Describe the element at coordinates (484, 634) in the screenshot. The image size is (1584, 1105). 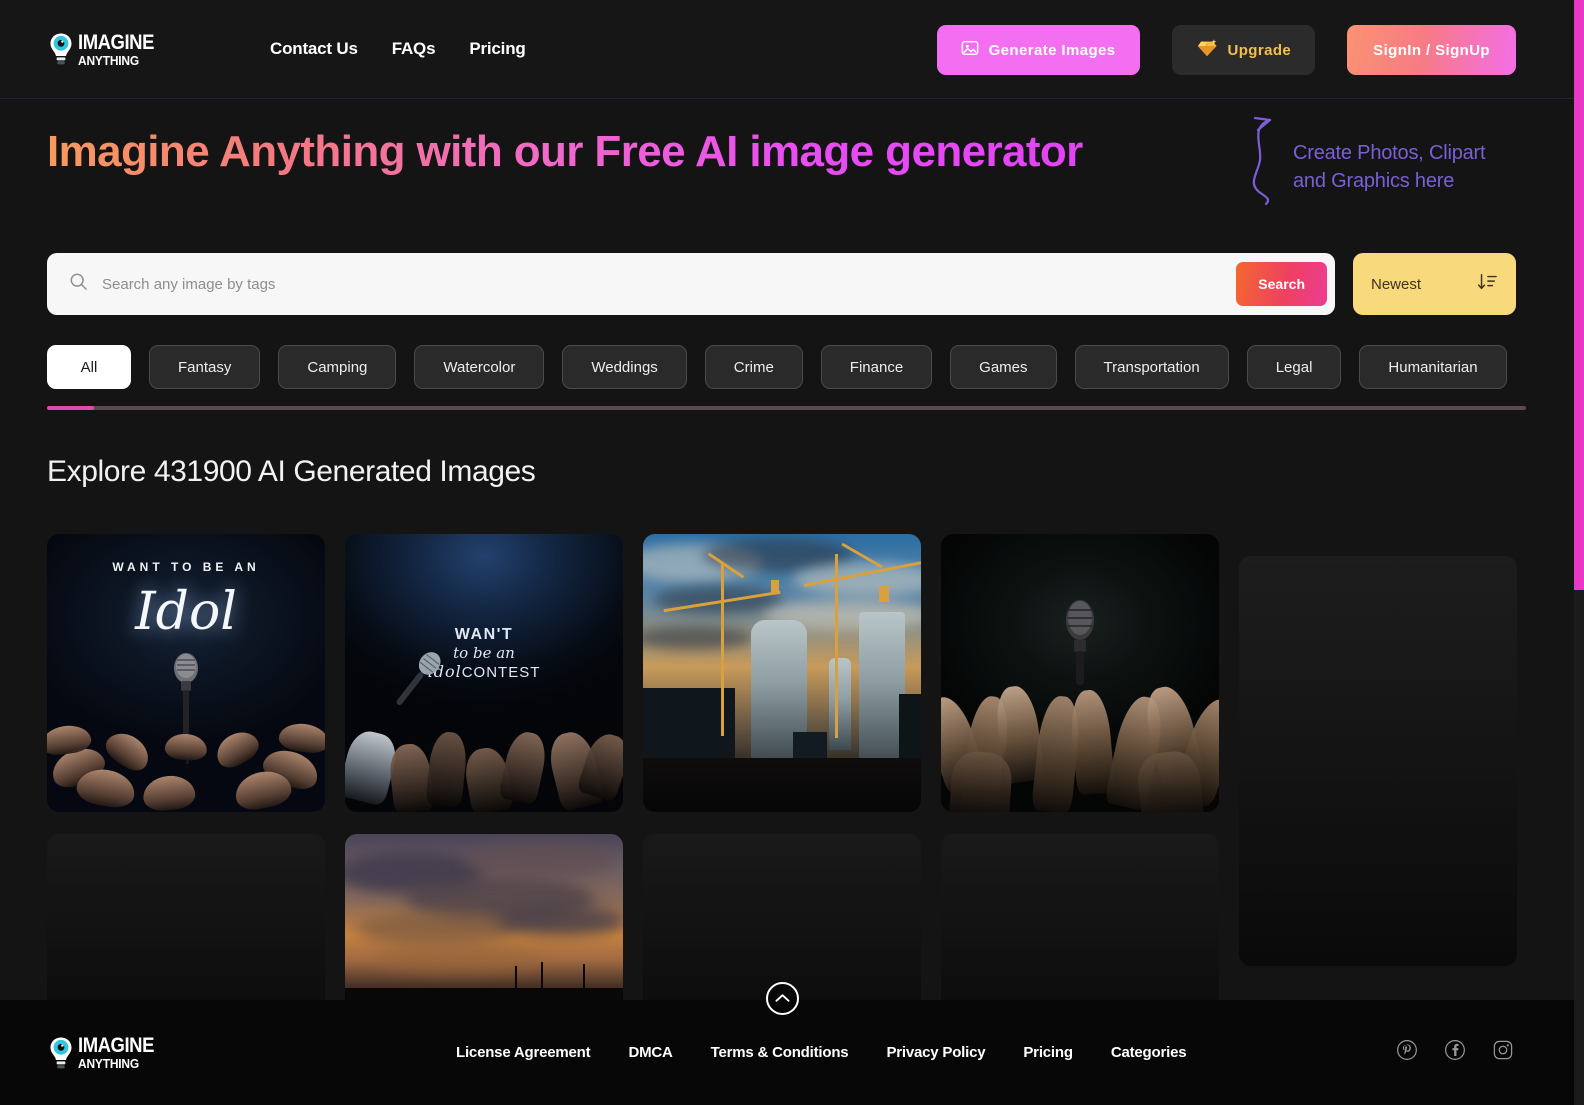
I see `artwork-caption-1: WAN'T` at that location.